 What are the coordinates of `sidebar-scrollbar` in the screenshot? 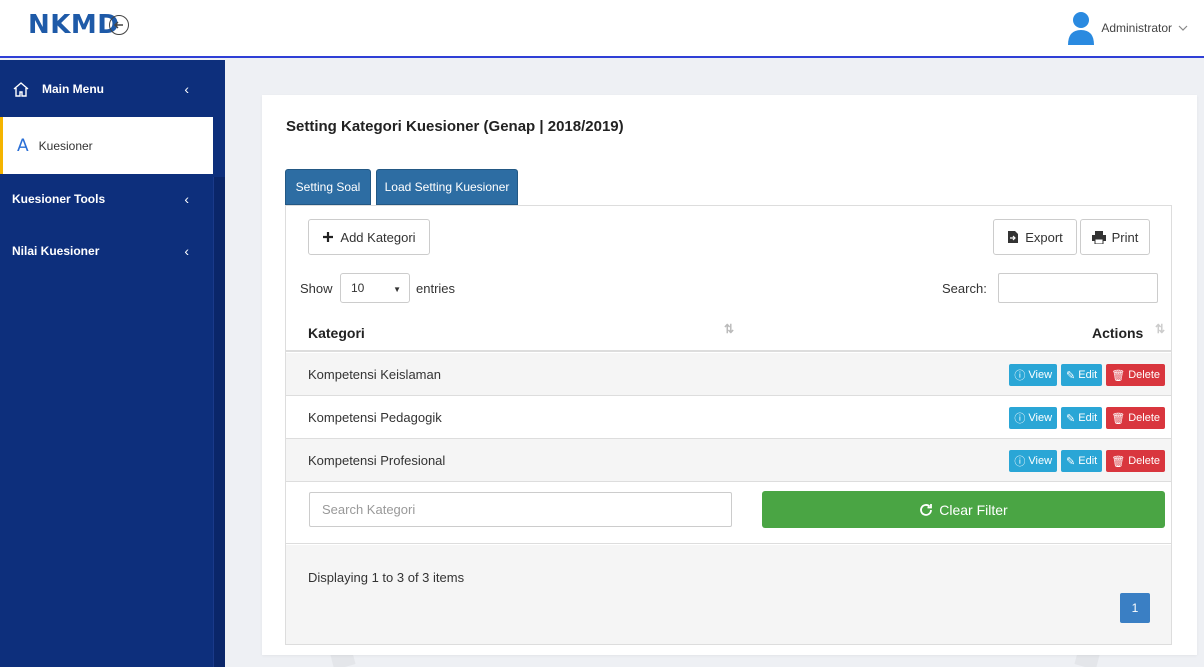 It's located at (219, 422).